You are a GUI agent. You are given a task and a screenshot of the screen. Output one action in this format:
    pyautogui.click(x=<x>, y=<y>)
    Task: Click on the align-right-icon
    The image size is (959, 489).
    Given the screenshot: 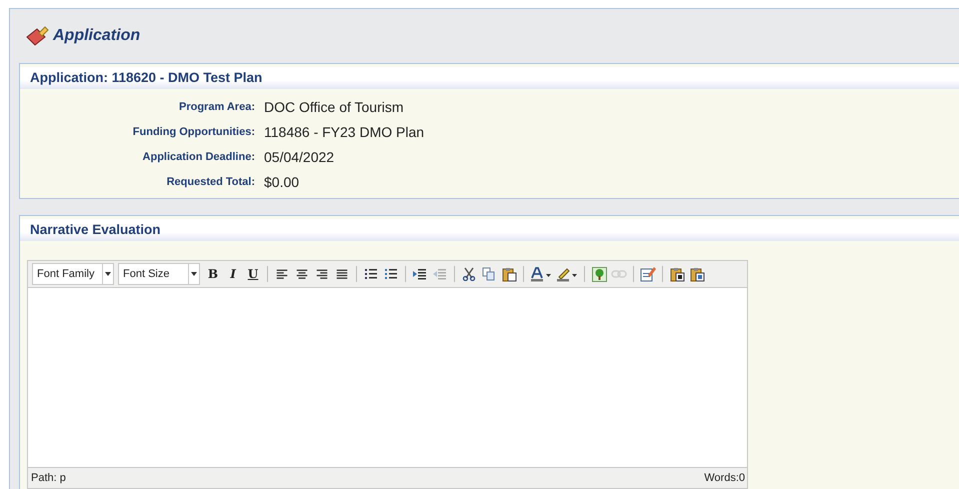 What is the action you would take?
    pyautogui.click(x=322, y=274)
    